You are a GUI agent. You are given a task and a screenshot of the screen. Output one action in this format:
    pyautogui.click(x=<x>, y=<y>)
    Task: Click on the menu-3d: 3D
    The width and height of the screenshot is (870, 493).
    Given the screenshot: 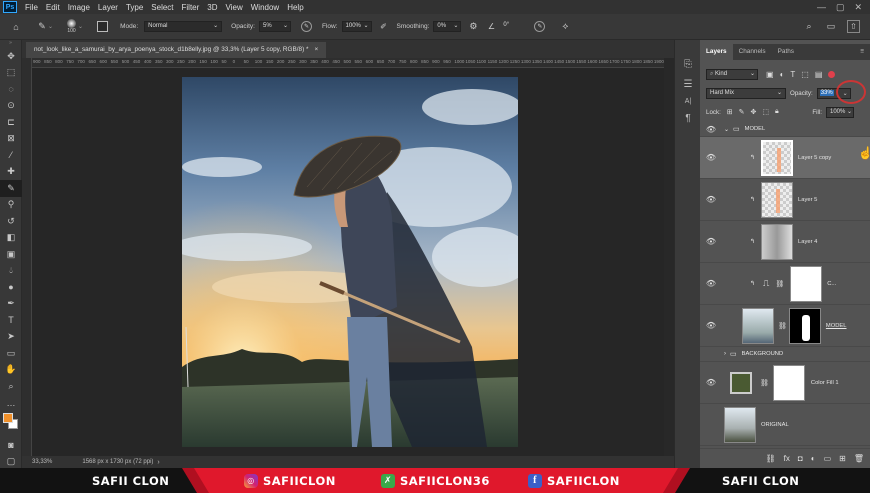 What is the action you would take?
    pyautogui.click(x=212, y=7)
    